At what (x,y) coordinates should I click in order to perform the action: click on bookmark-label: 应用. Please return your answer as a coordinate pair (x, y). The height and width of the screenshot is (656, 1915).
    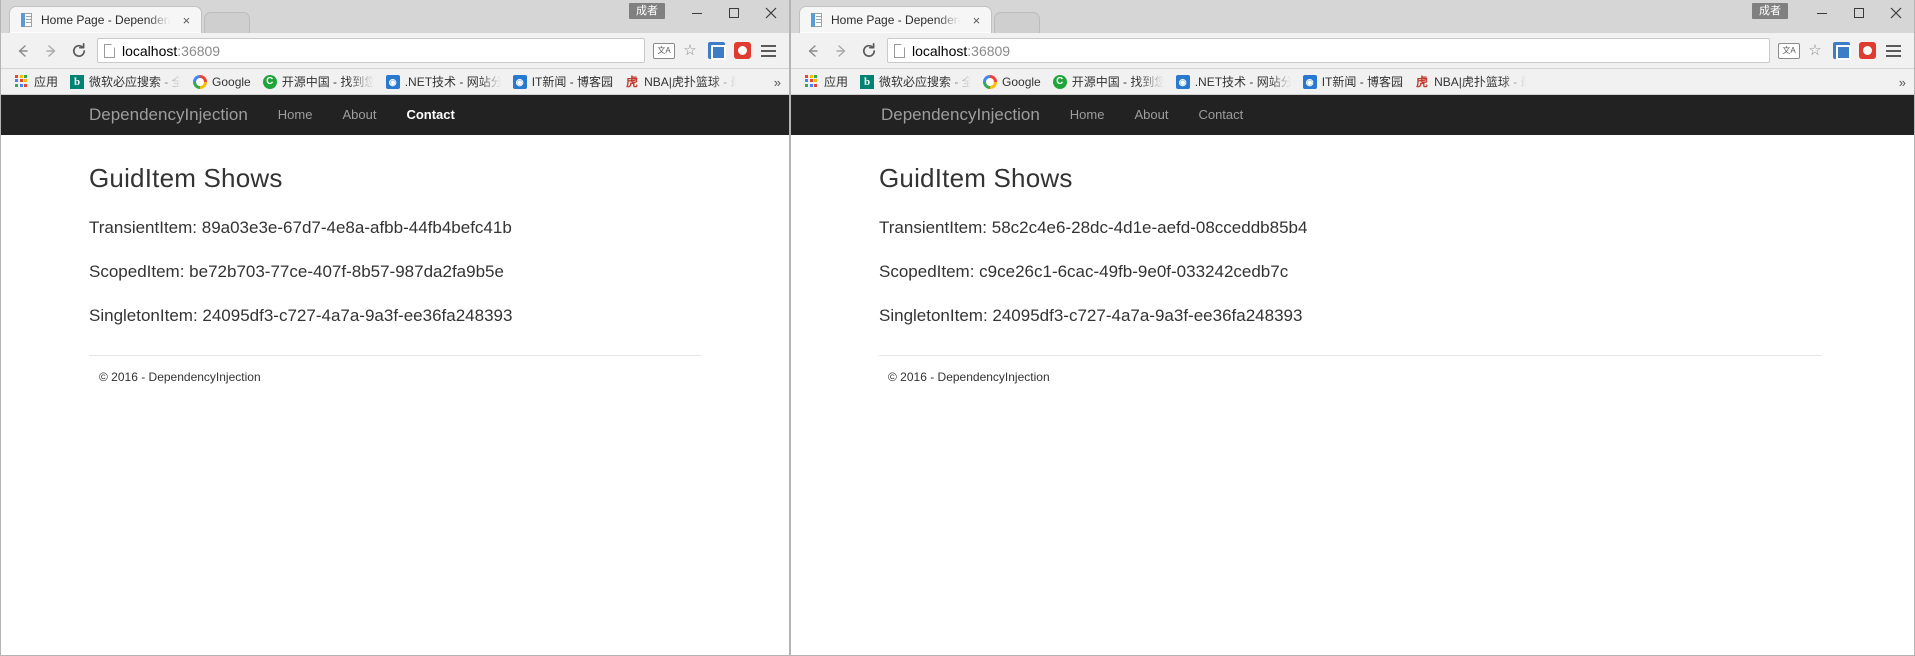
    Looking at the image, I should click on (836, 82).